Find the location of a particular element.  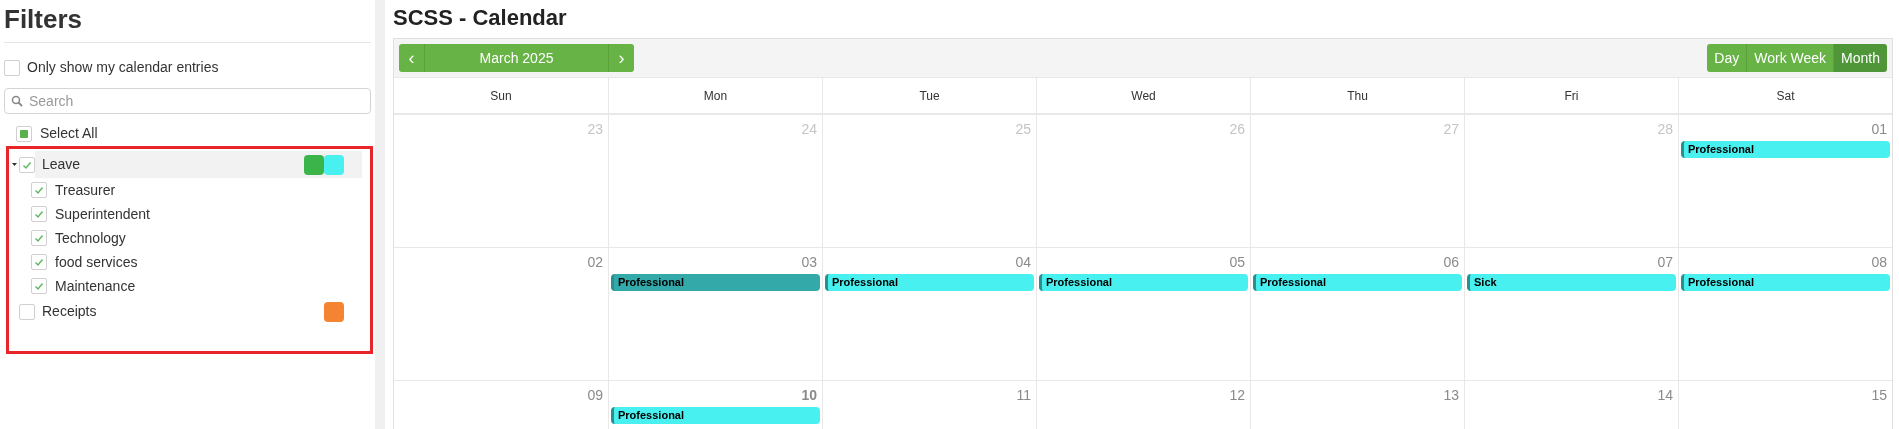

day-number: 15 is located at coordinates (1879, 395).